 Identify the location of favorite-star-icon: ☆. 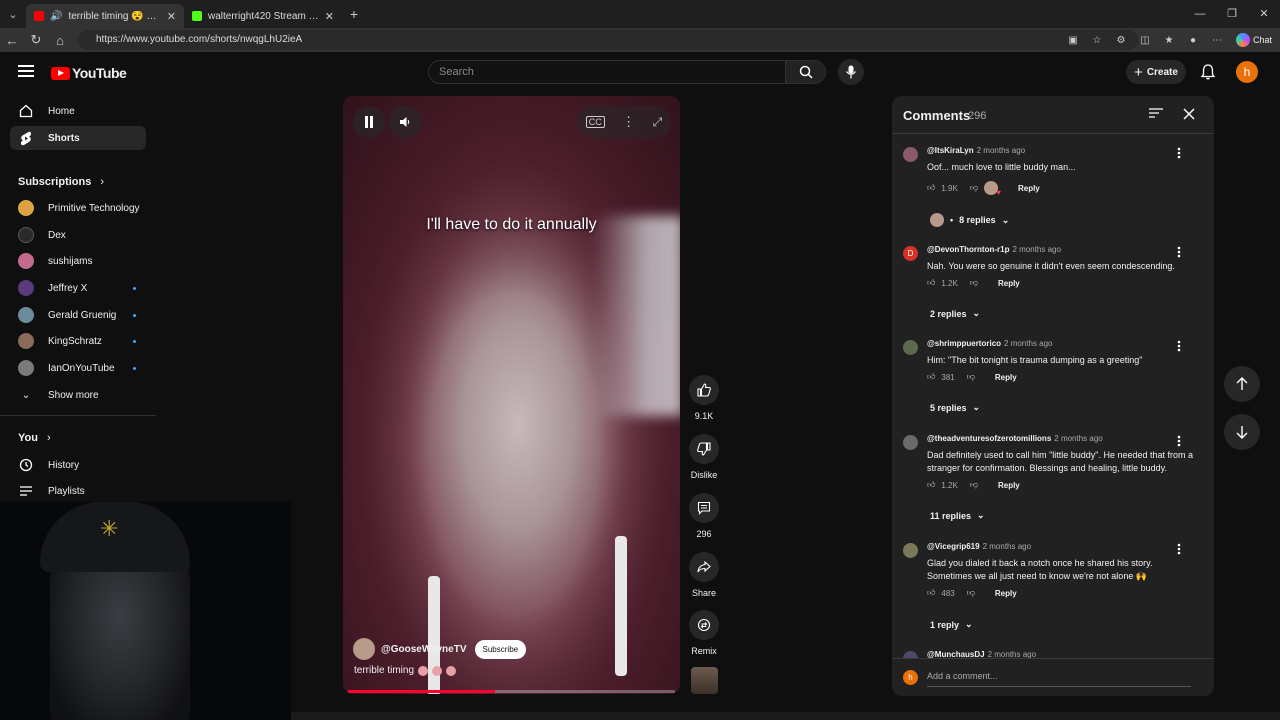
(1097, 40).